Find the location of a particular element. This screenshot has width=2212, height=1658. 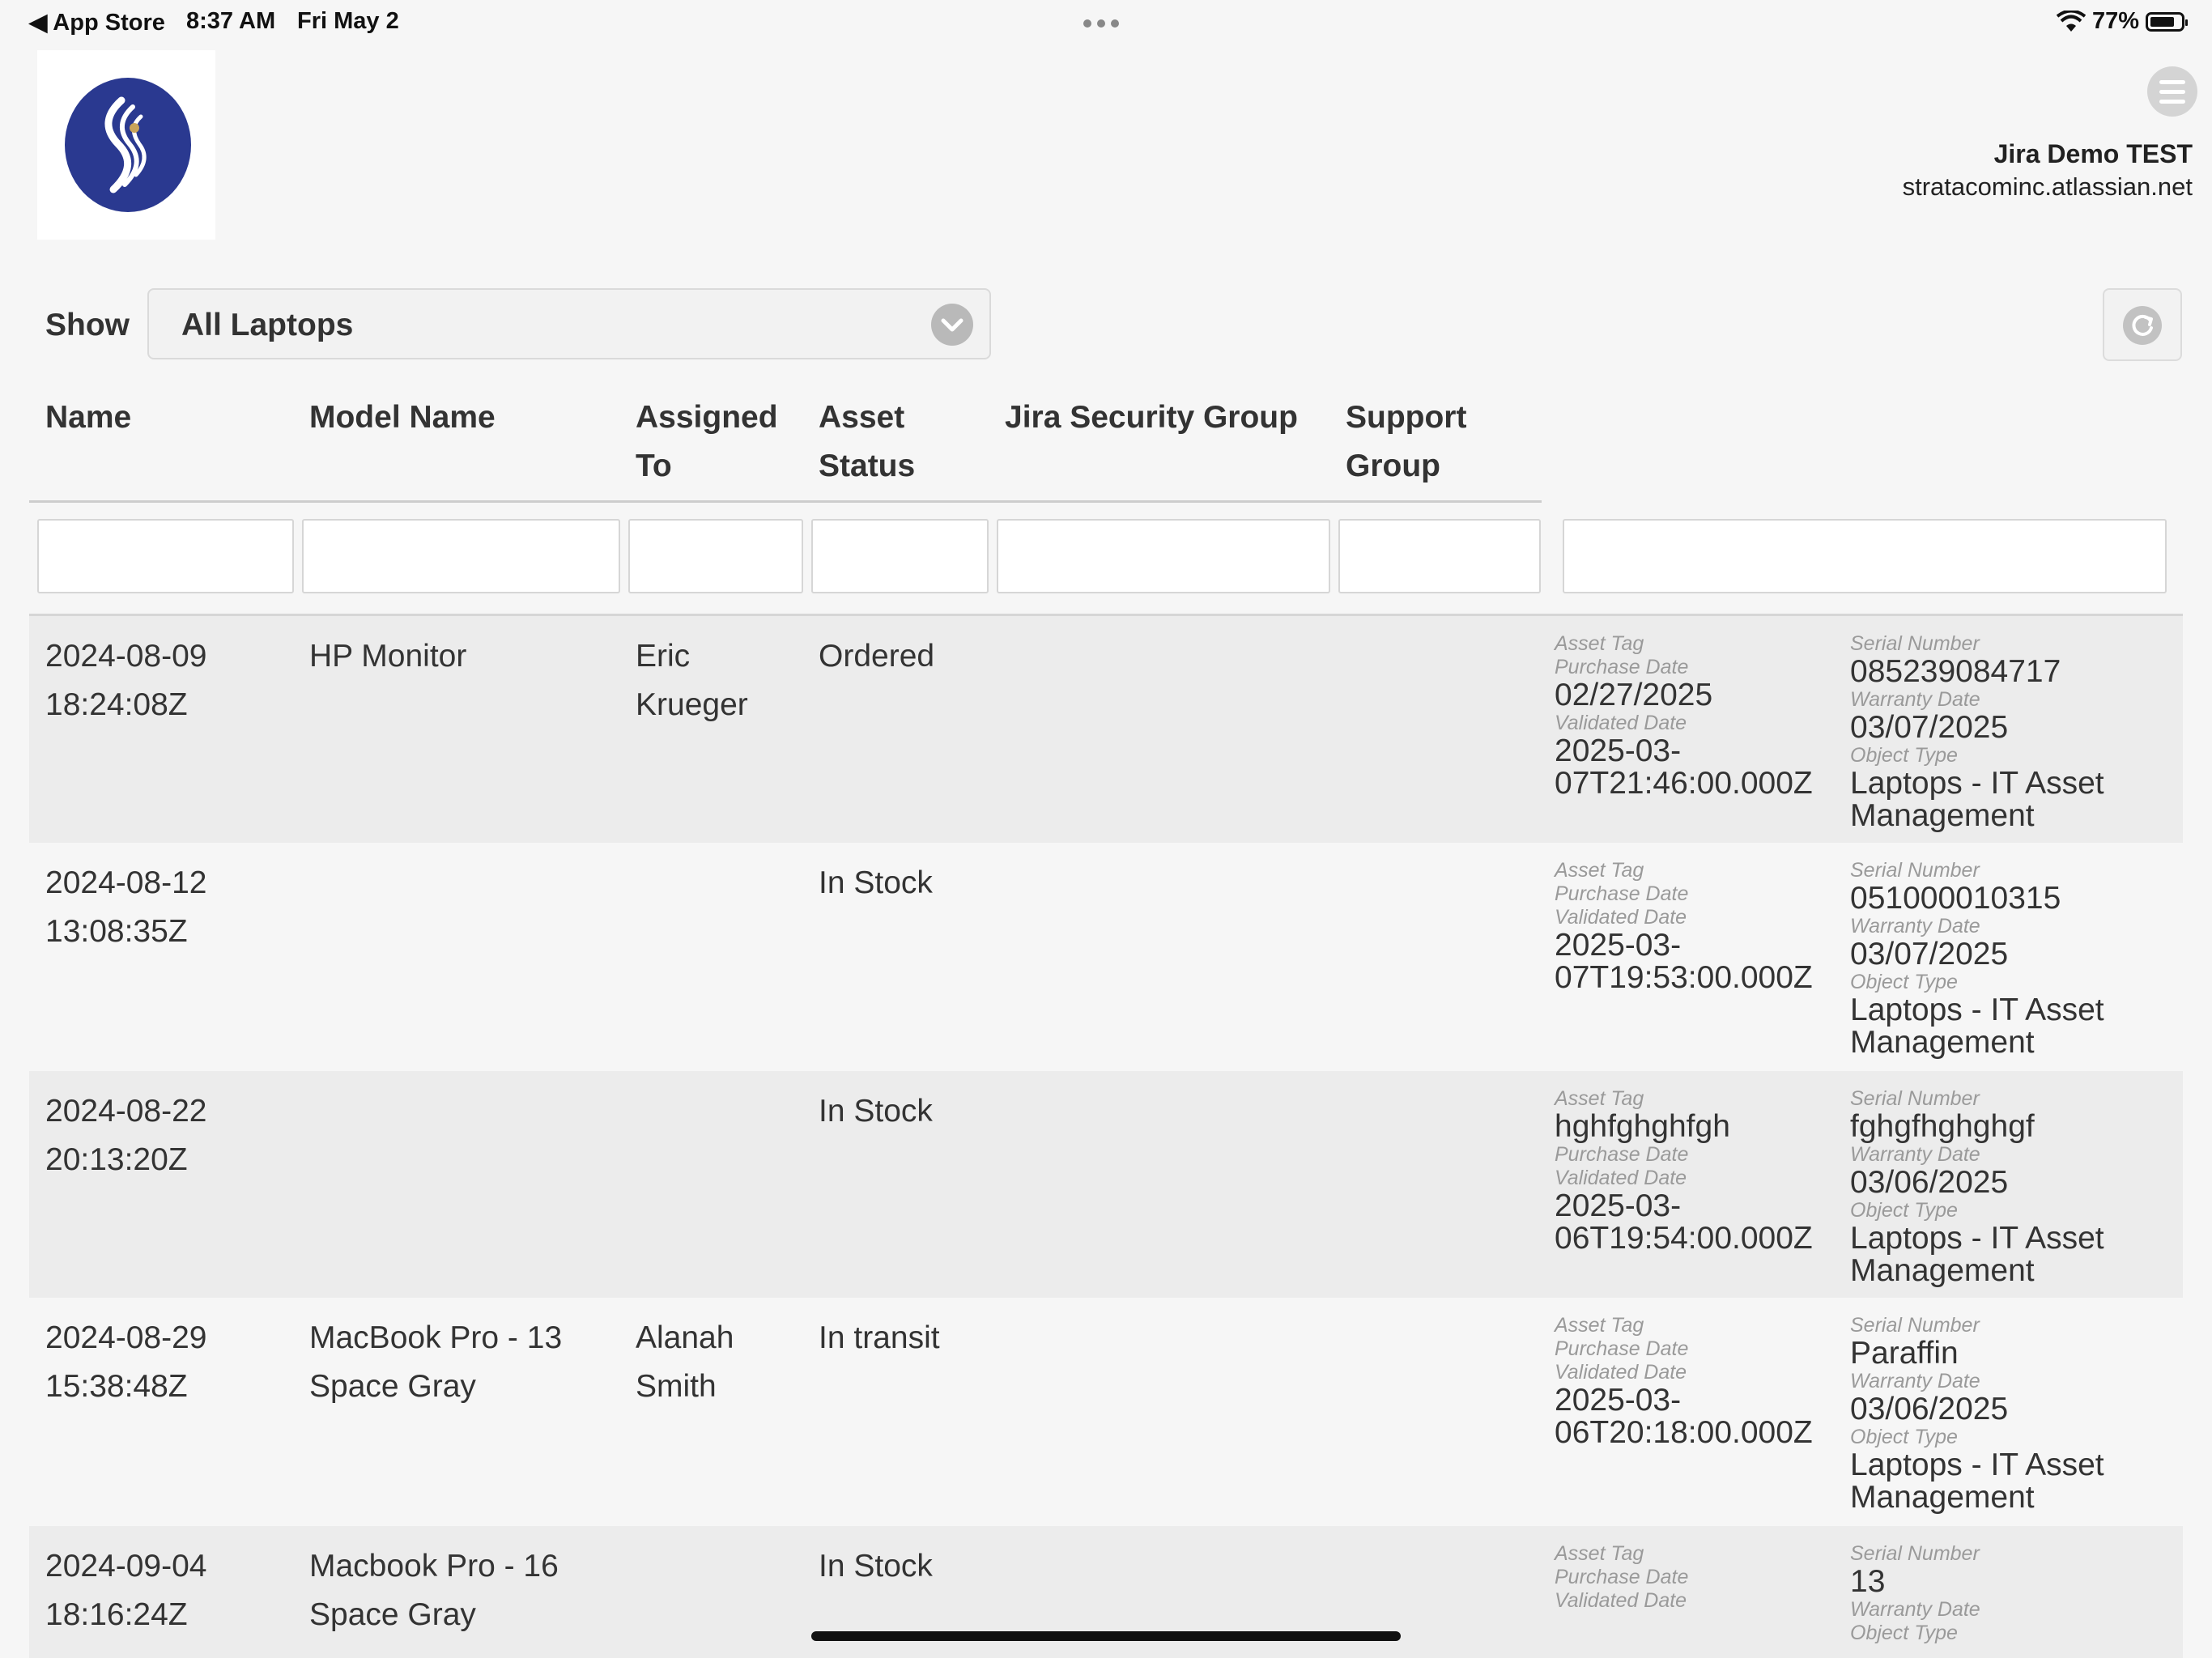

stratacom-logo-icon is located at coordinates (128, 145).